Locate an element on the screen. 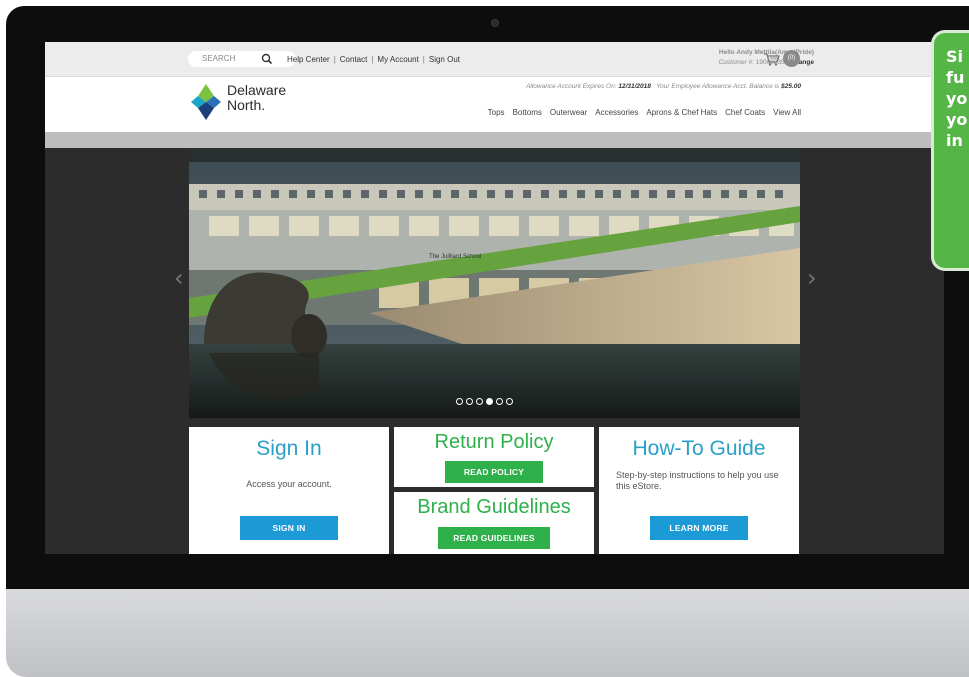  brand-guidelines-title: Brand Guidelines is located at coordinates (494, 507).